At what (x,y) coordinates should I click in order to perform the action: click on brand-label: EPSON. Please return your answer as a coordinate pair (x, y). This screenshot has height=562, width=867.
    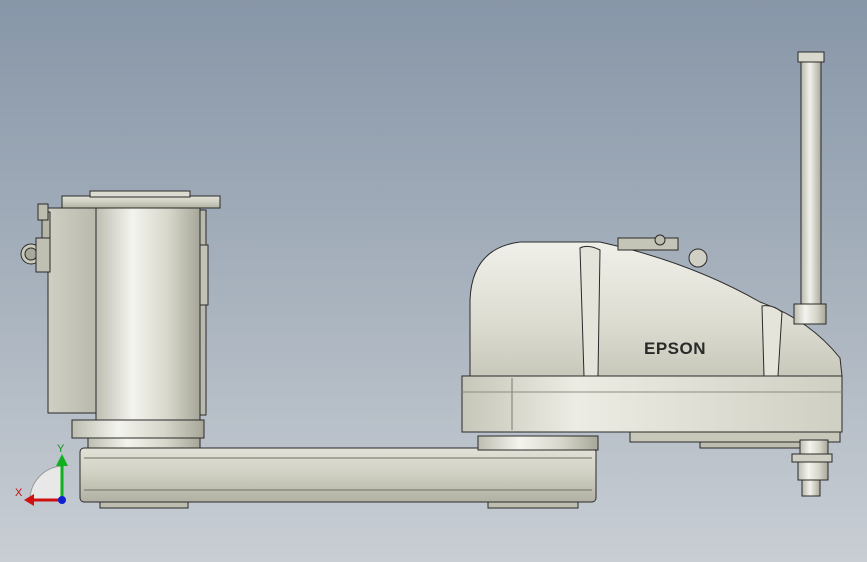
    Looking at the image, I should click on (675, 348).